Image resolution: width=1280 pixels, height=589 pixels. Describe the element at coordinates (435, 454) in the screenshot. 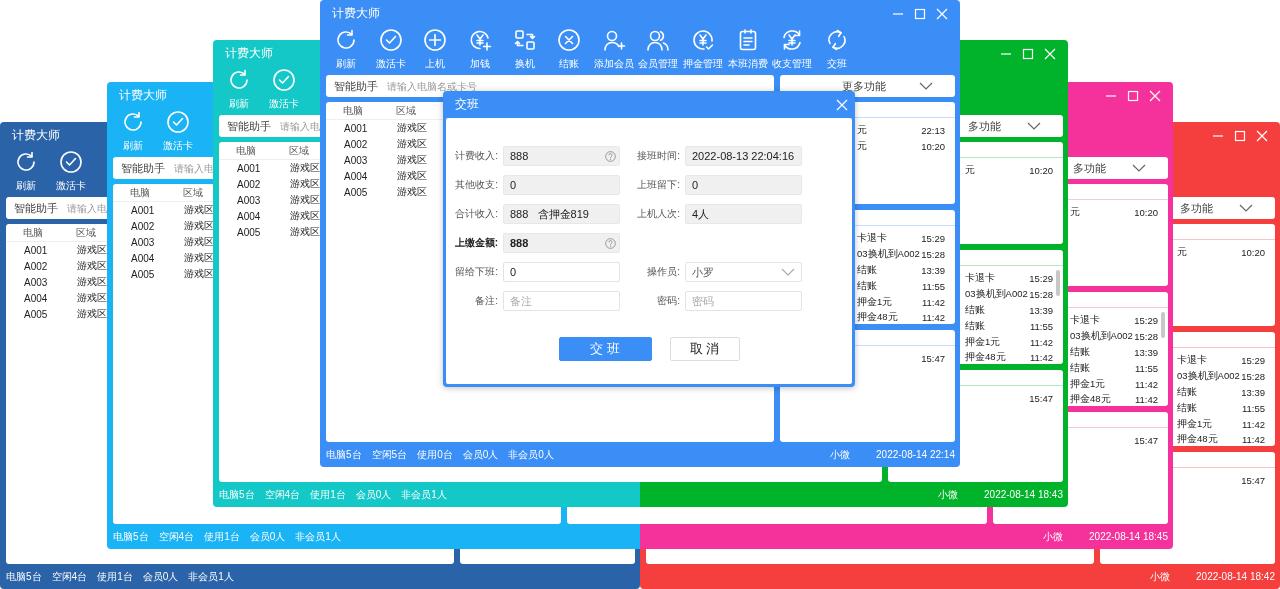

I see `status-text: 使用0台` at that location.